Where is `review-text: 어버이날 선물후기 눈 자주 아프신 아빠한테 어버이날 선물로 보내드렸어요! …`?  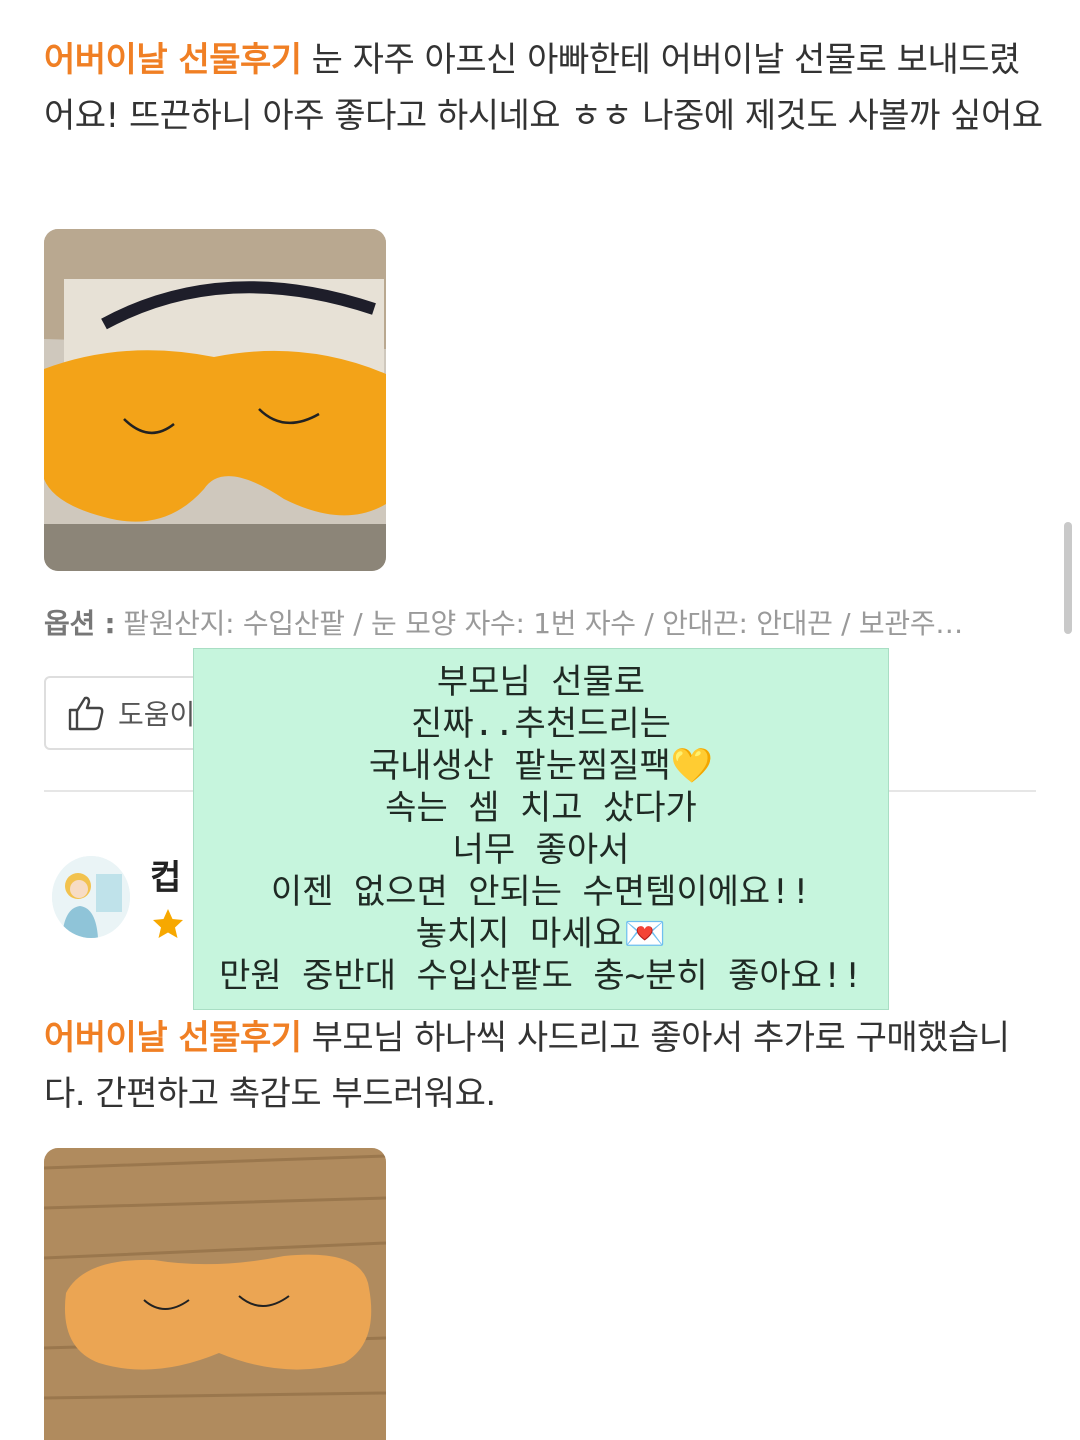
review-text: 어버이날 선물후기 눈 자주 아프신 아빠한테 어버이날 선물로 보내드렸어요! … is located at coordinates (544, 88).